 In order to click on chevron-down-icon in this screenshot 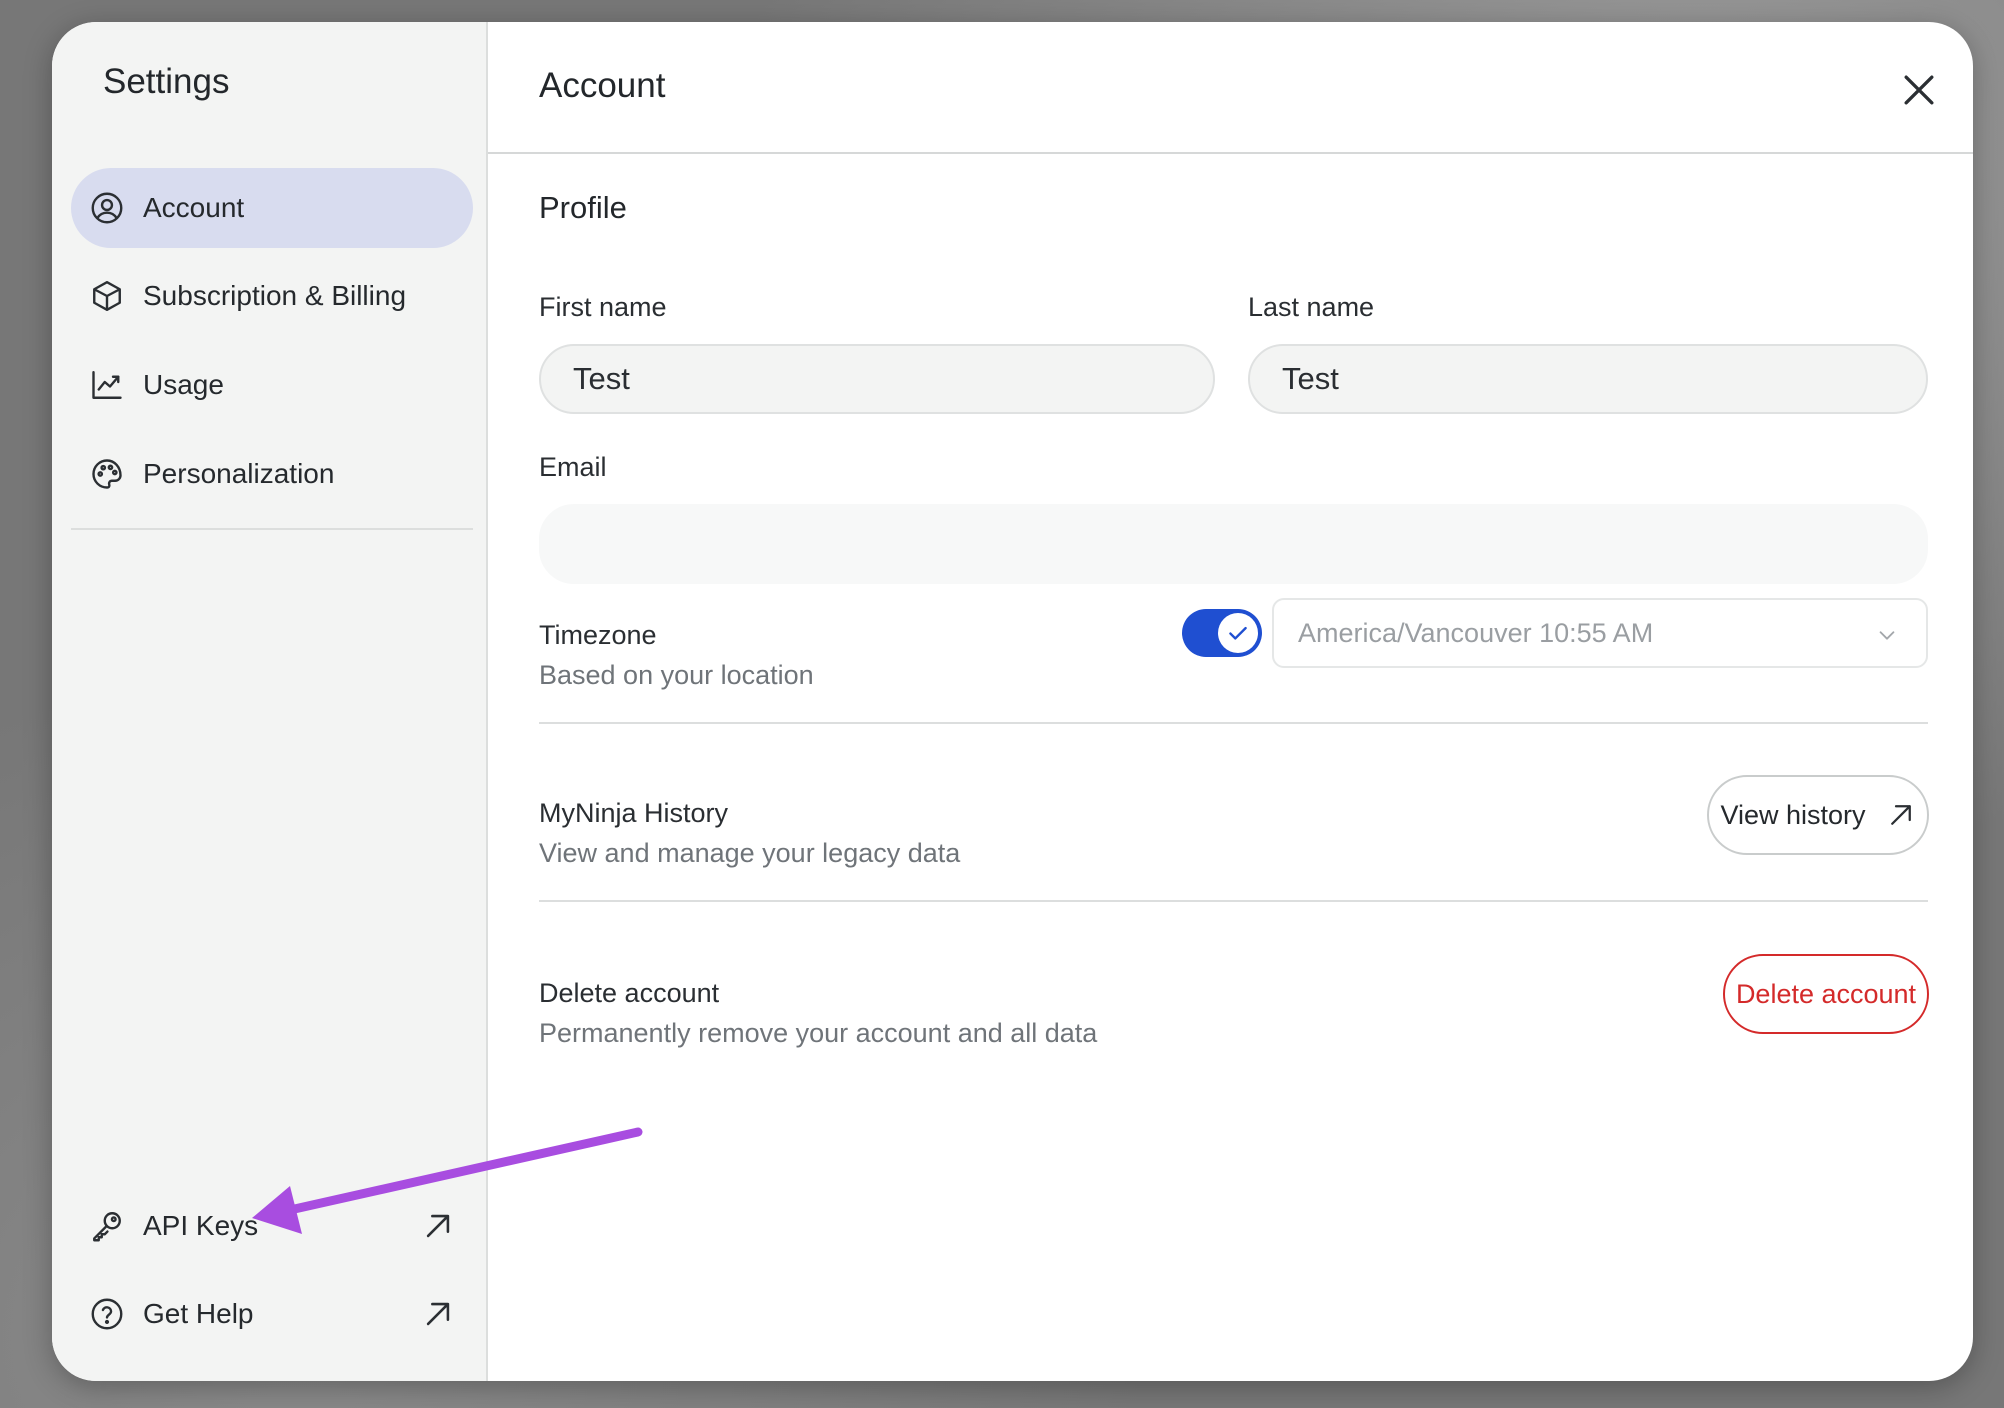, I will do `click(1887, 635)`.